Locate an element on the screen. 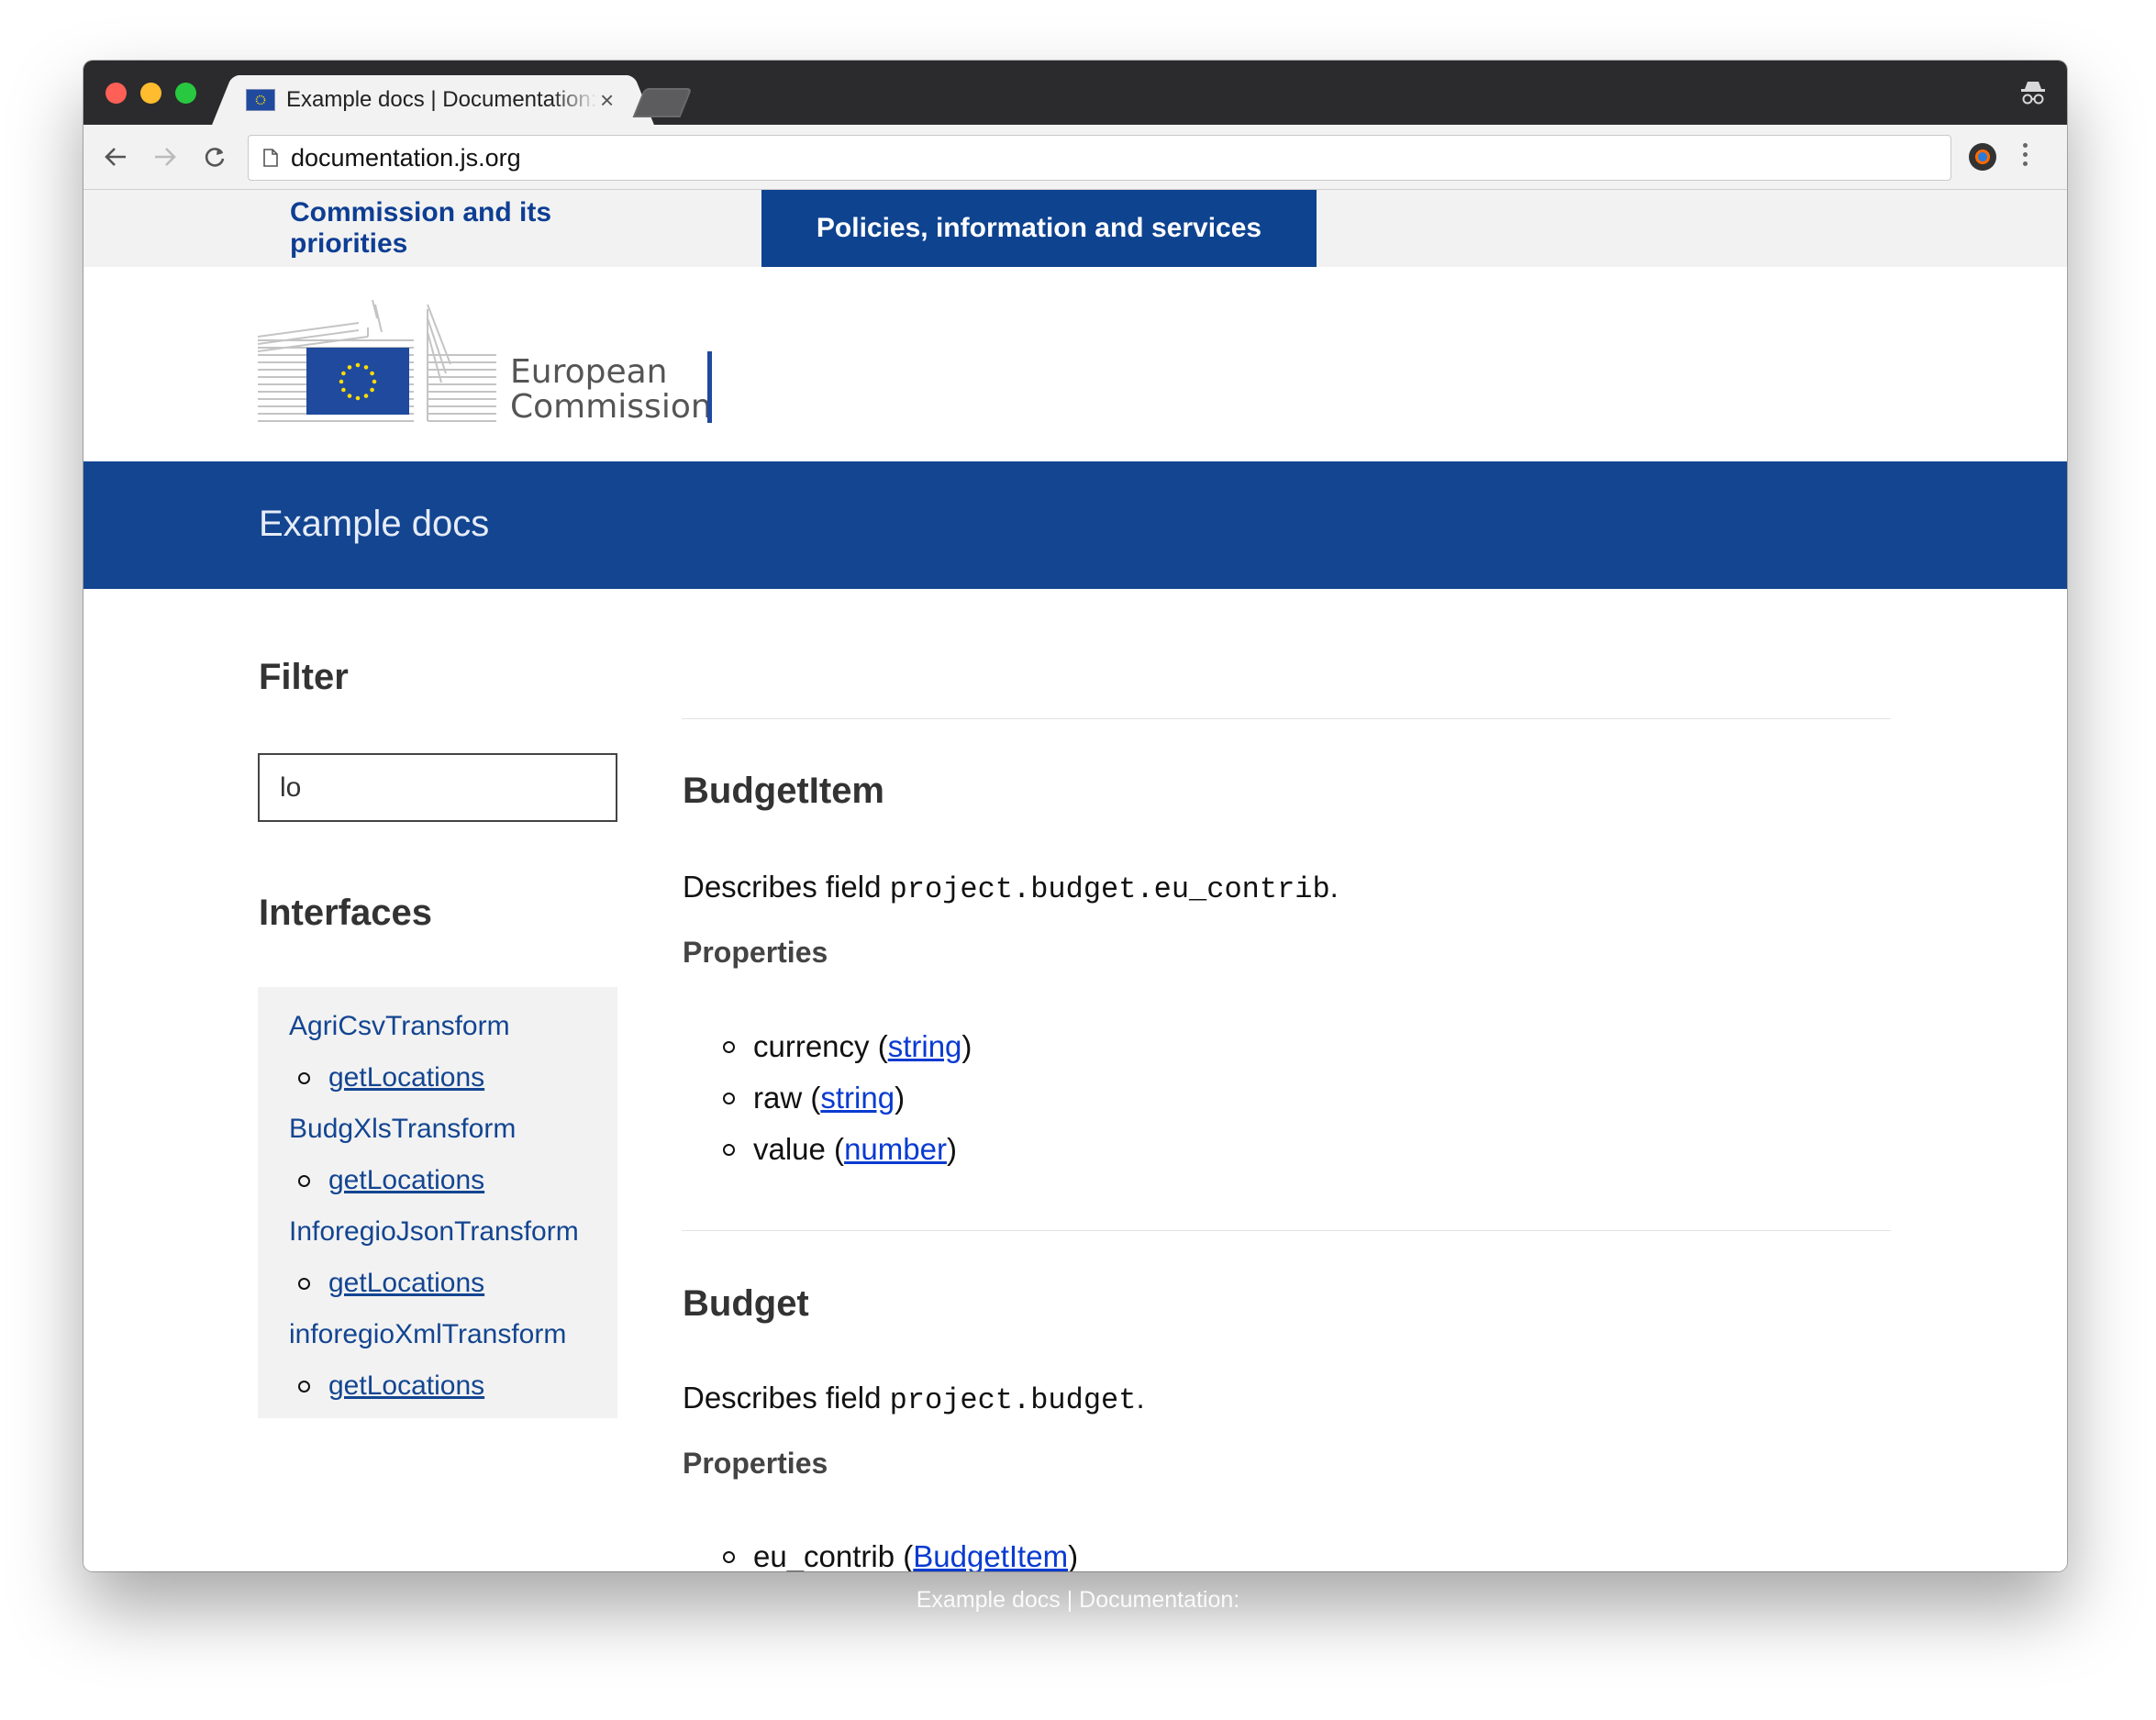  extension-icon is located at coordinates (1983, 157).